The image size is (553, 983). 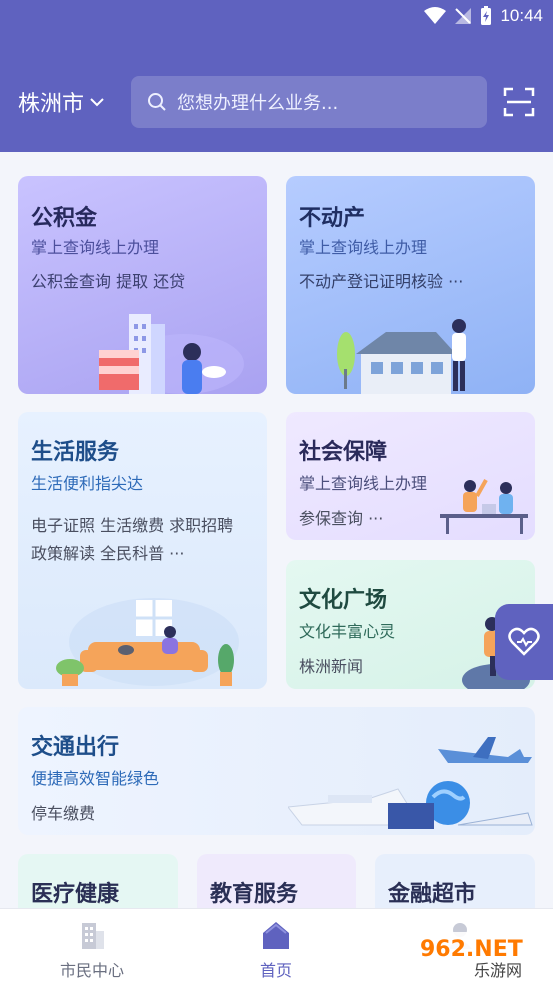 I want to click on card-housing-fund: 公积金 掌上查询线上办理 公积金查询 提取 还贷, so click(x=142, y=285).